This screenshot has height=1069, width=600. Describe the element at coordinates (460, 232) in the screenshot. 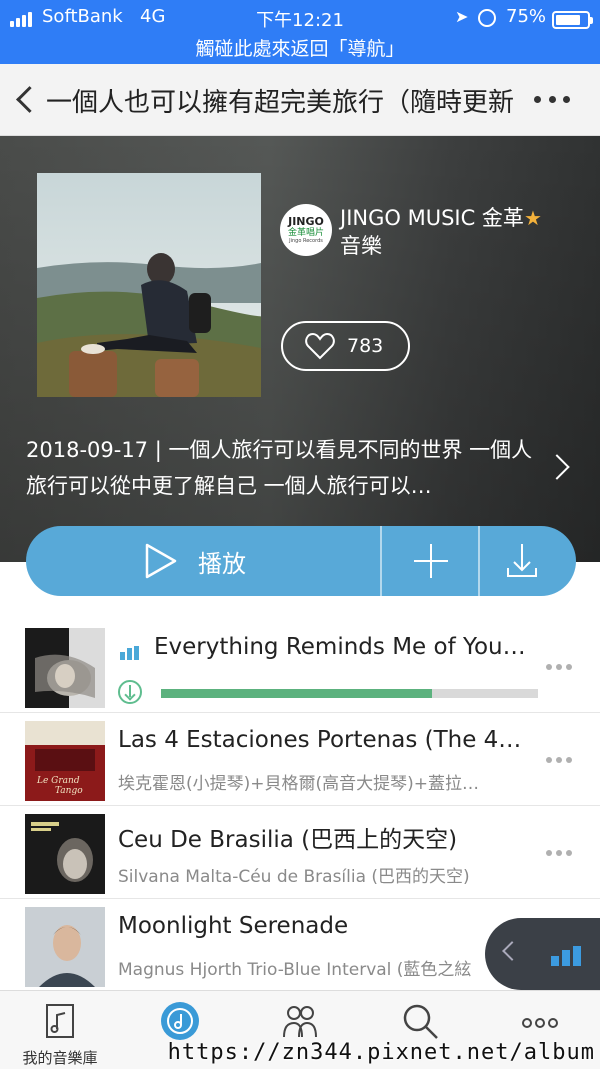

I see `artist-name: JINGO MUSIC 金革★ 音樂` at that location.